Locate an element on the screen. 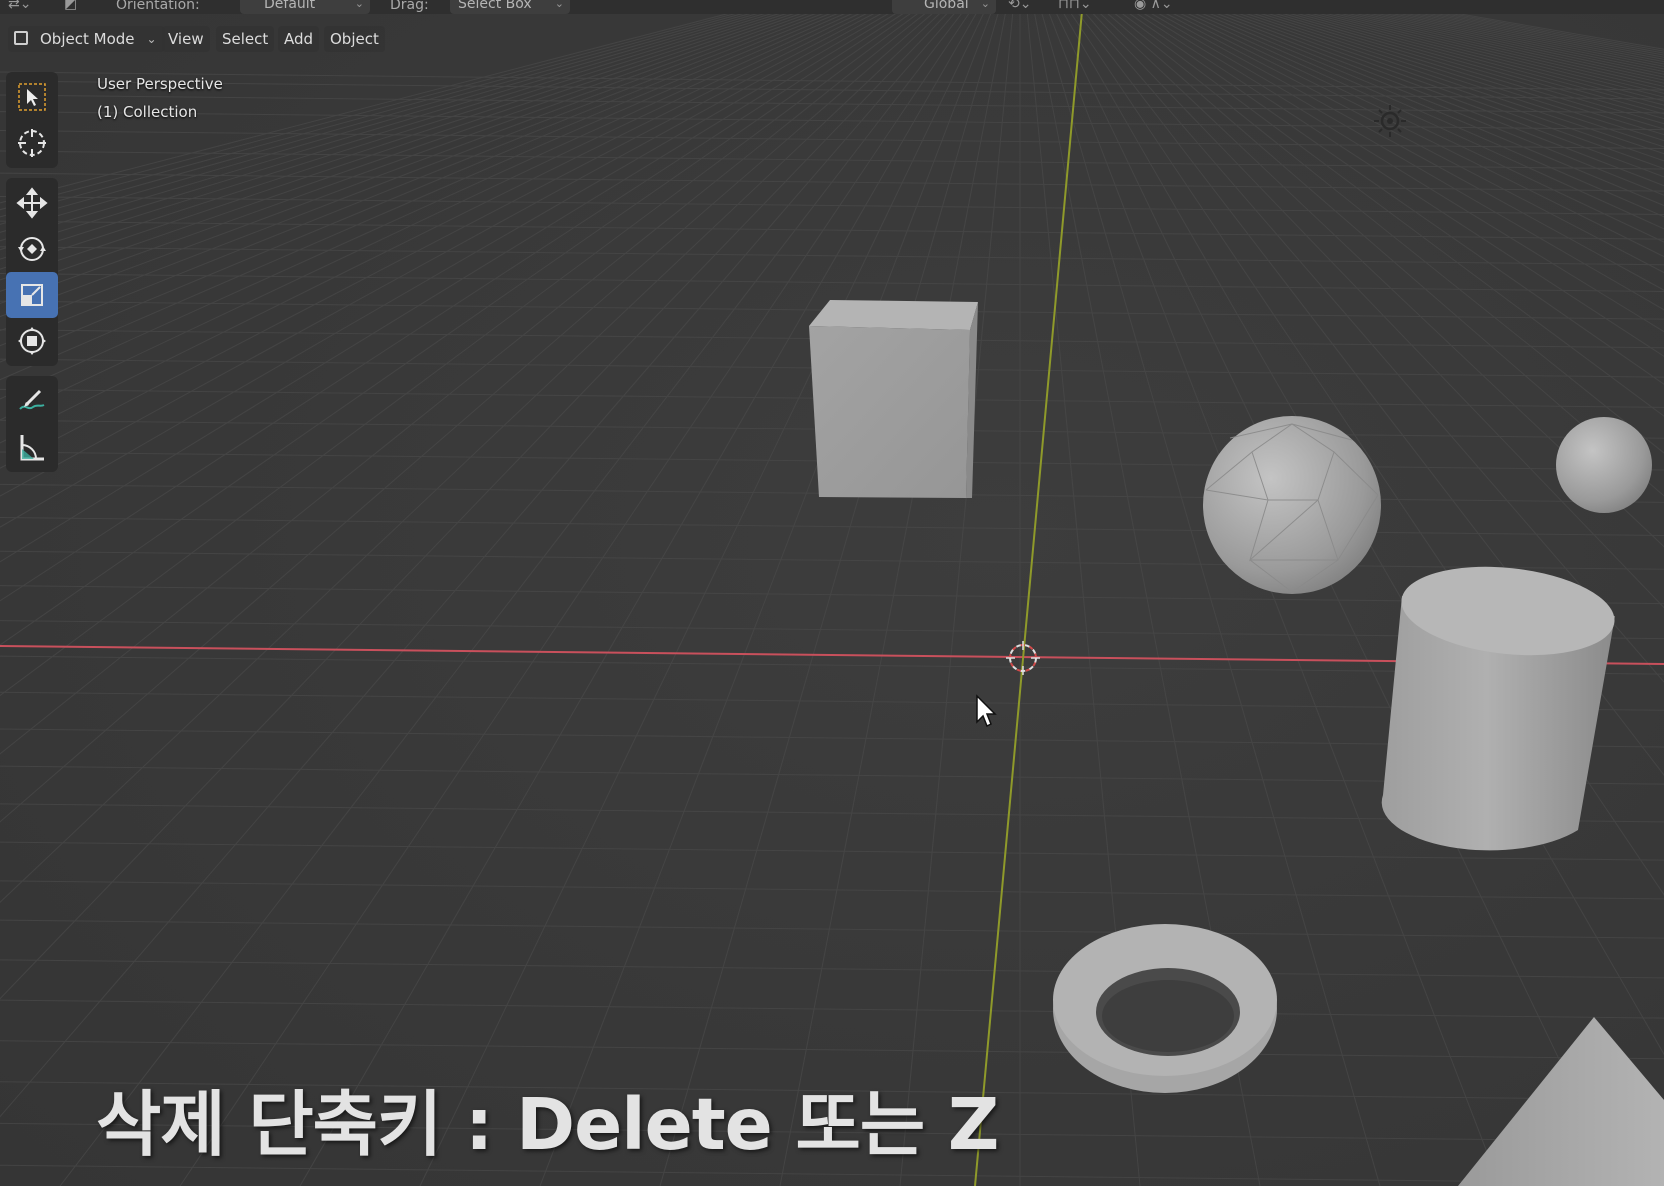  drag-value: Select Box is located at coordinates (495, 6).